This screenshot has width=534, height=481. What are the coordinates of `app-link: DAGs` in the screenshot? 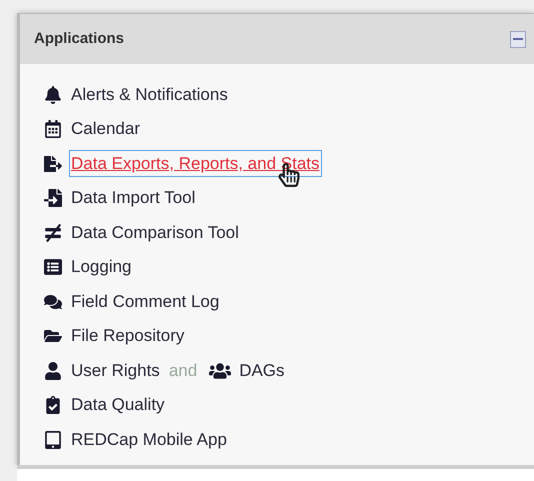 It's located at (262, 371).